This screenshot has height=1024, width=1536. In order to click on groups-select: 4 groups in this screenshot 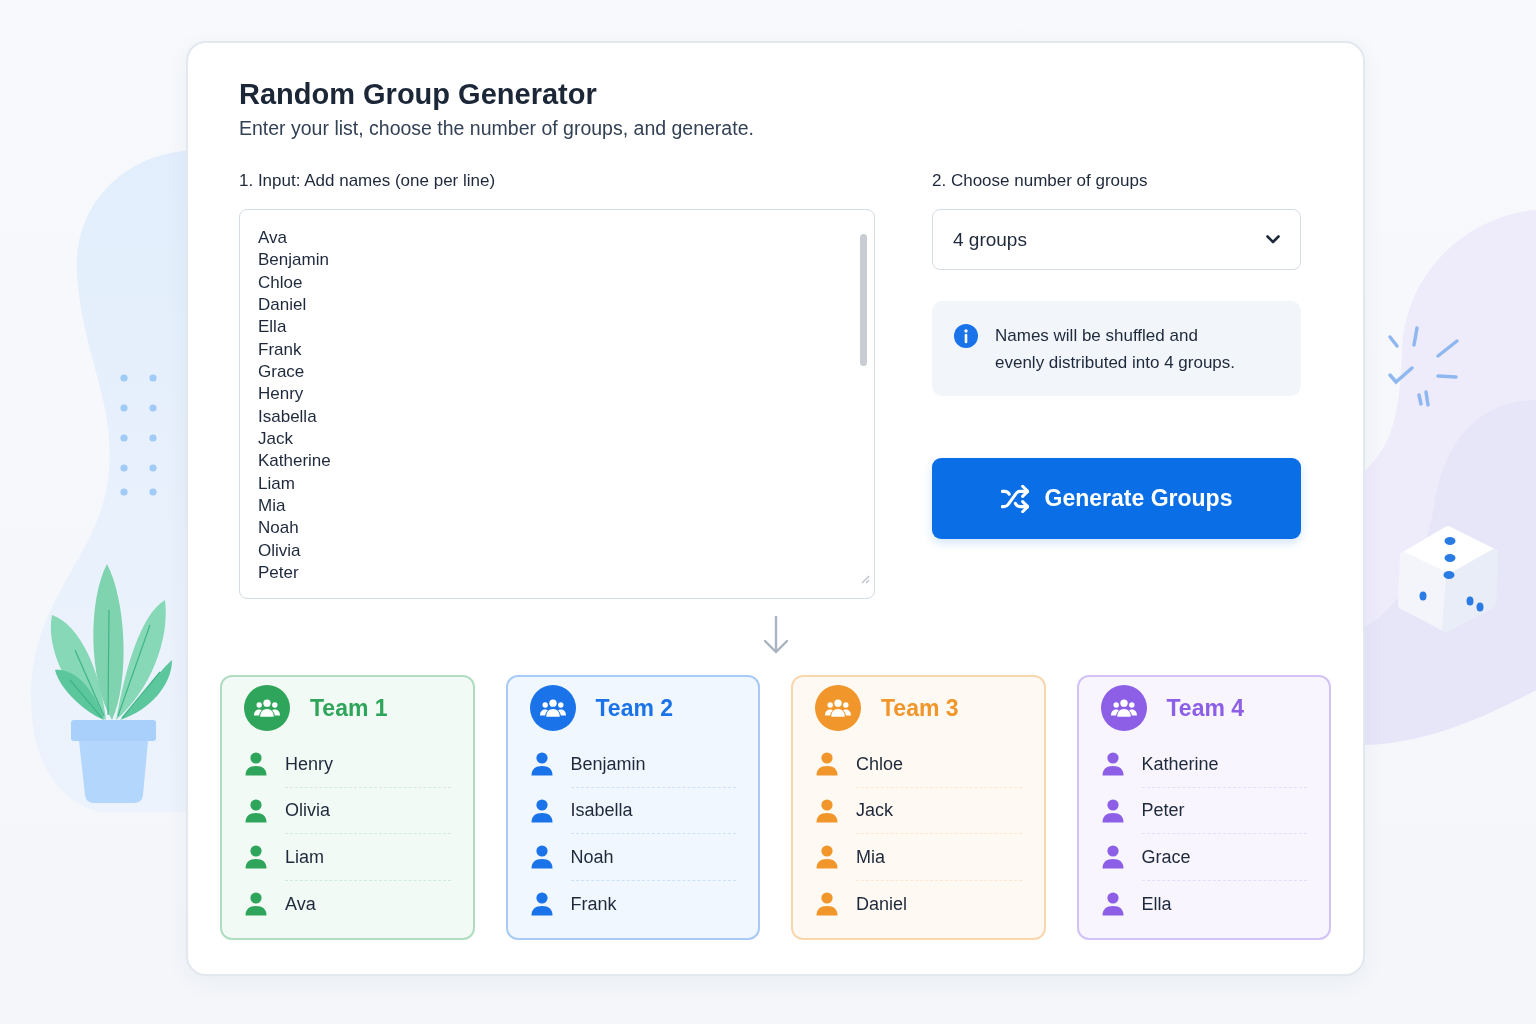, I will do `click(1116, 239)`.